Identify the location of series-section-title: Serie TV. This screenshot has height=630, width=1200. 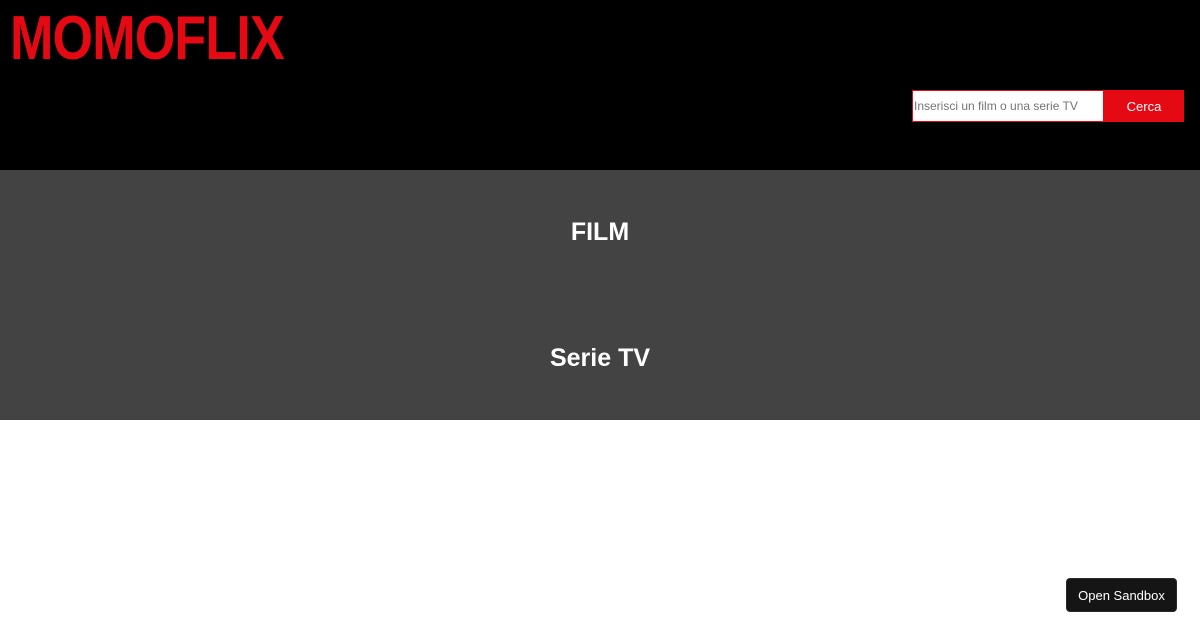
(600, 358).